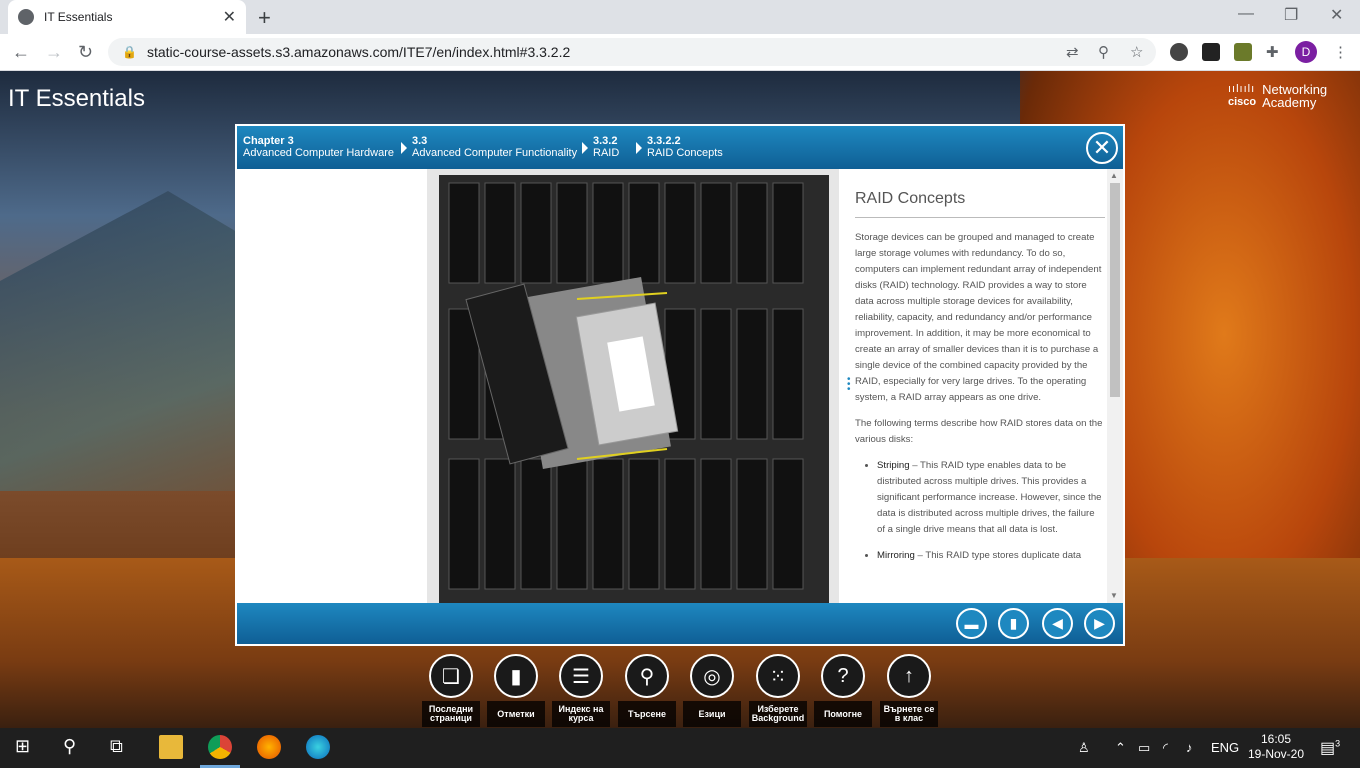 This screenshot has width=1360, height=768. Describe the element at coordinates (1289, 102) in the screenshot. I see `cisco-line2: Academy` at that location.